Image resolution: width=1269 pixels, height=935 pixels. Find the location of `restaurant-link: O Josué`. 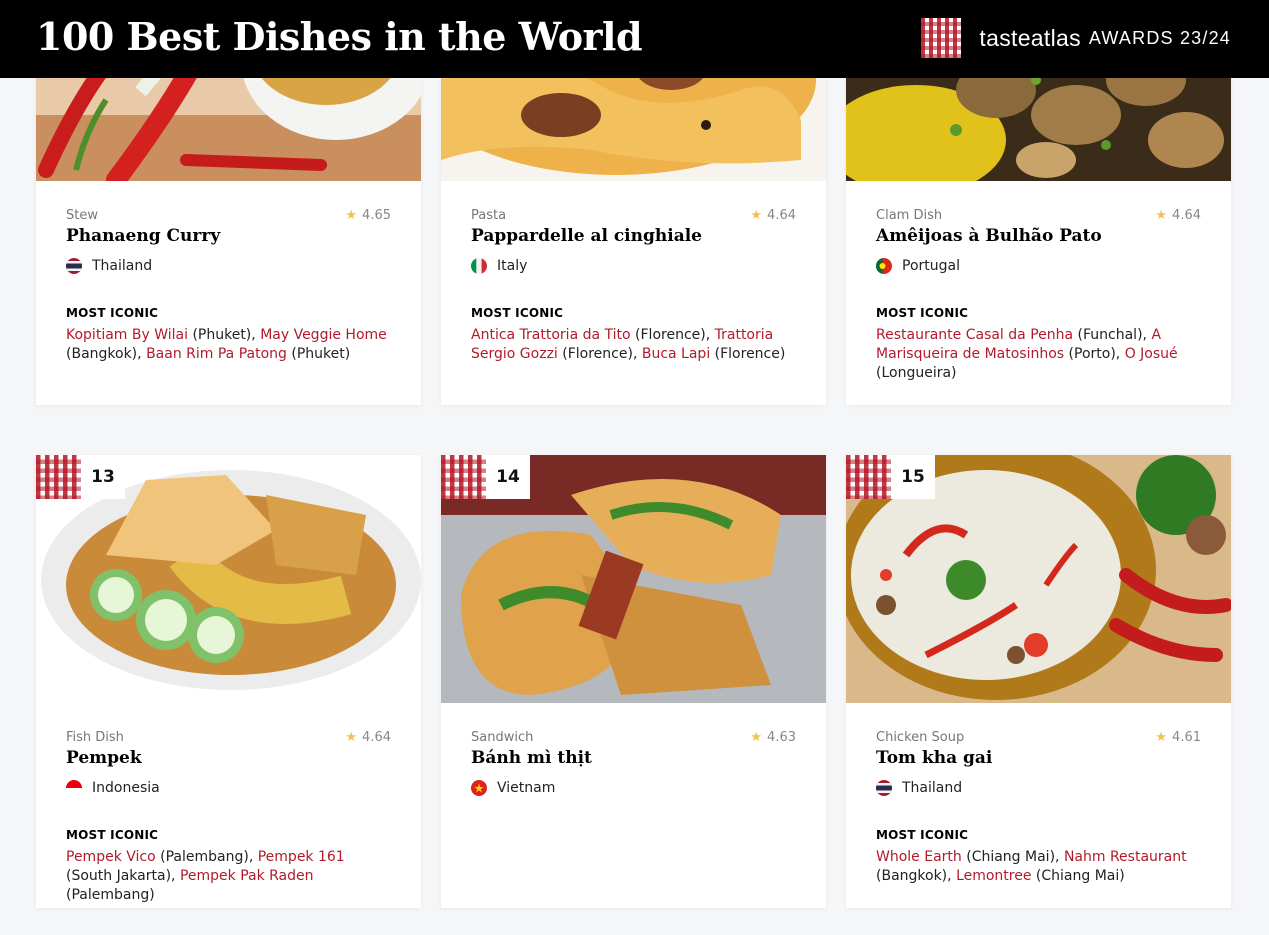

restaurant-link: O Josué is located at coordinates (1151, 354).